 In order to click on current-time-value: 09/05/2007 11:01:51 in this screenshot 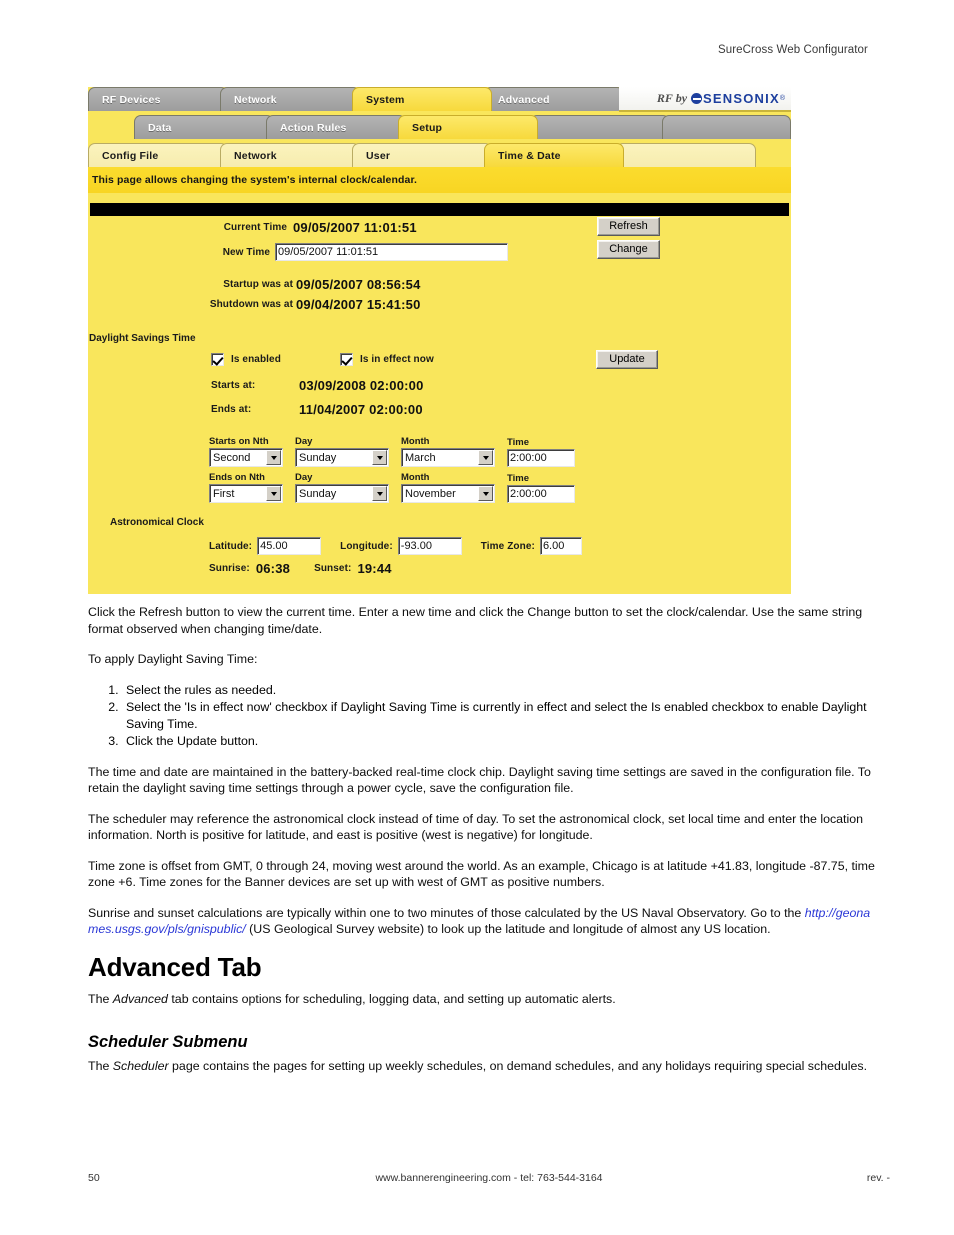, I will do `click(355, 227)`.